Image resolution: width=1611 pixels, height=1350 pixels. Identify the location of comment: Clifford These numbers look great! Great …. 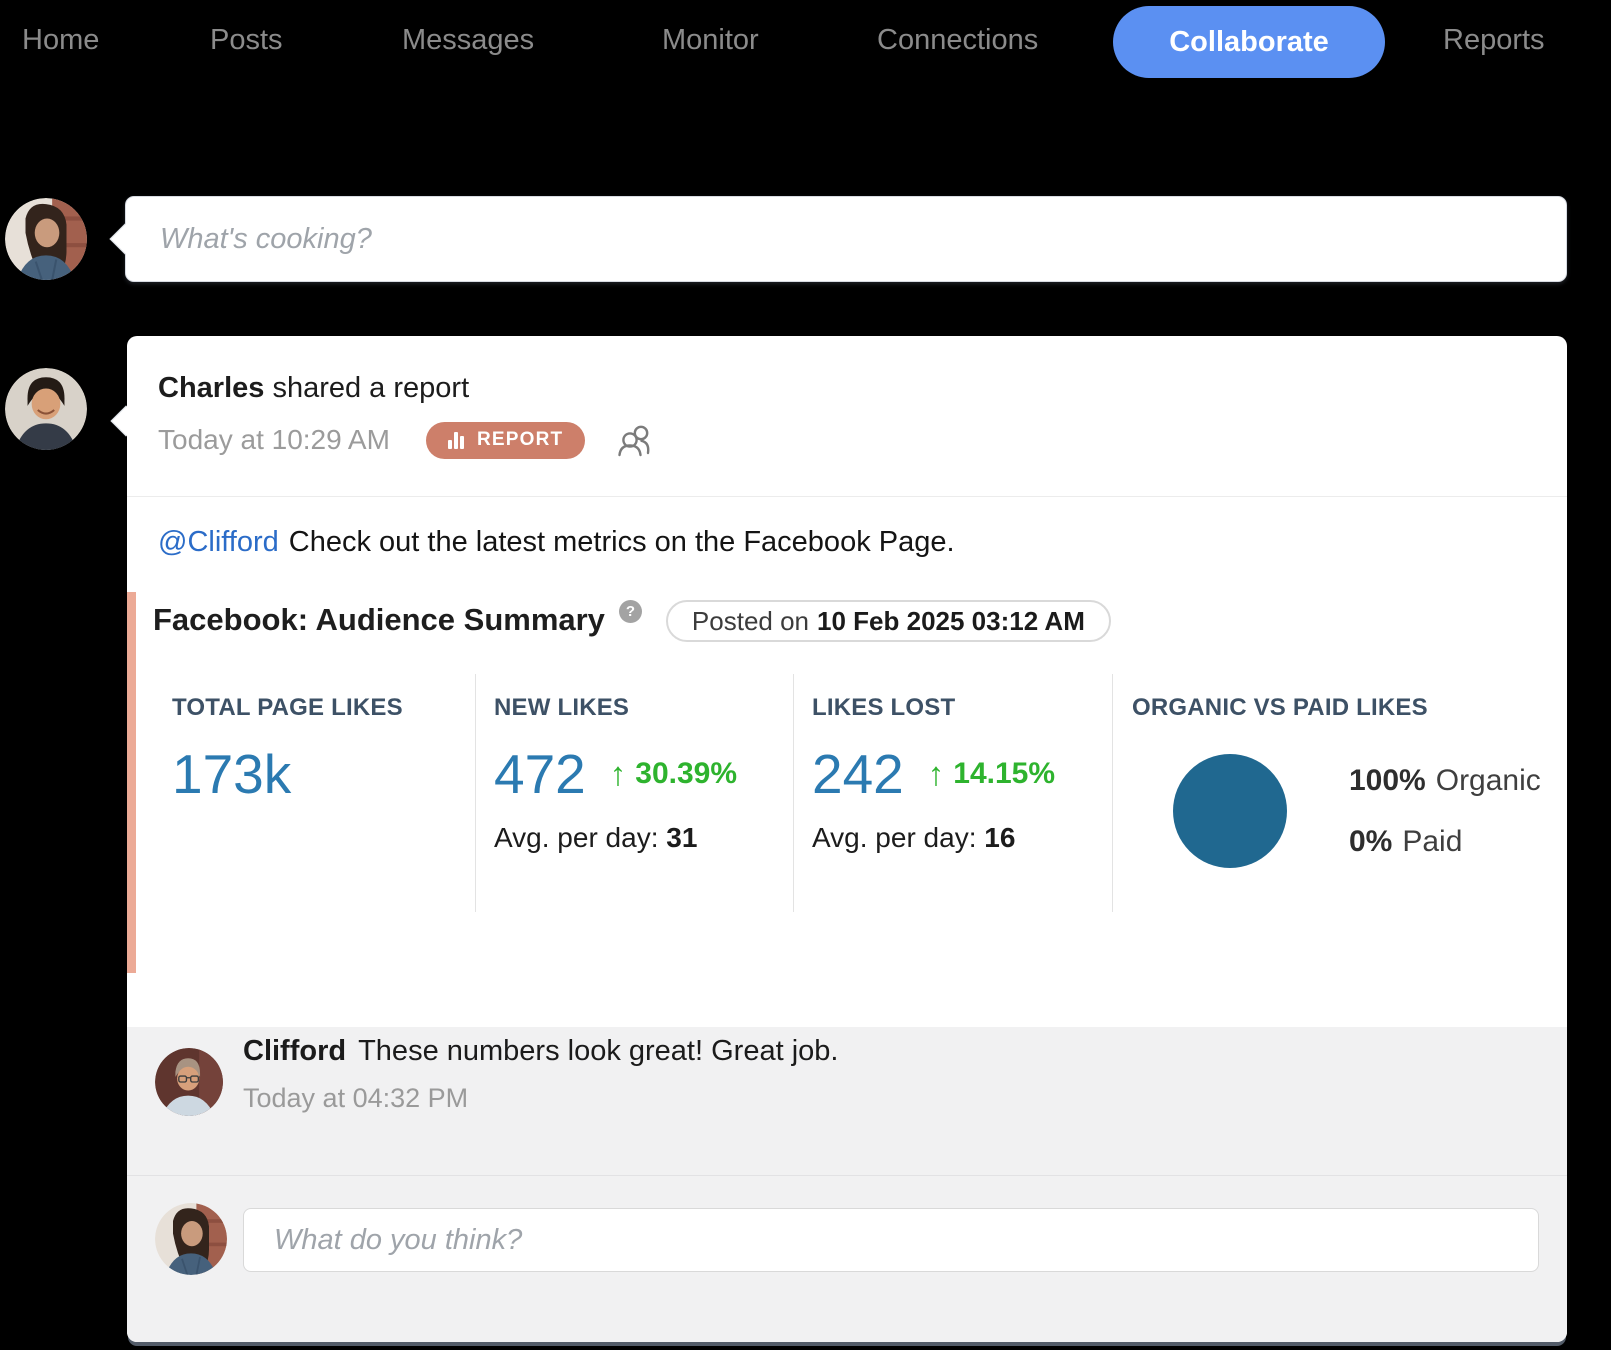
(540, 1051).